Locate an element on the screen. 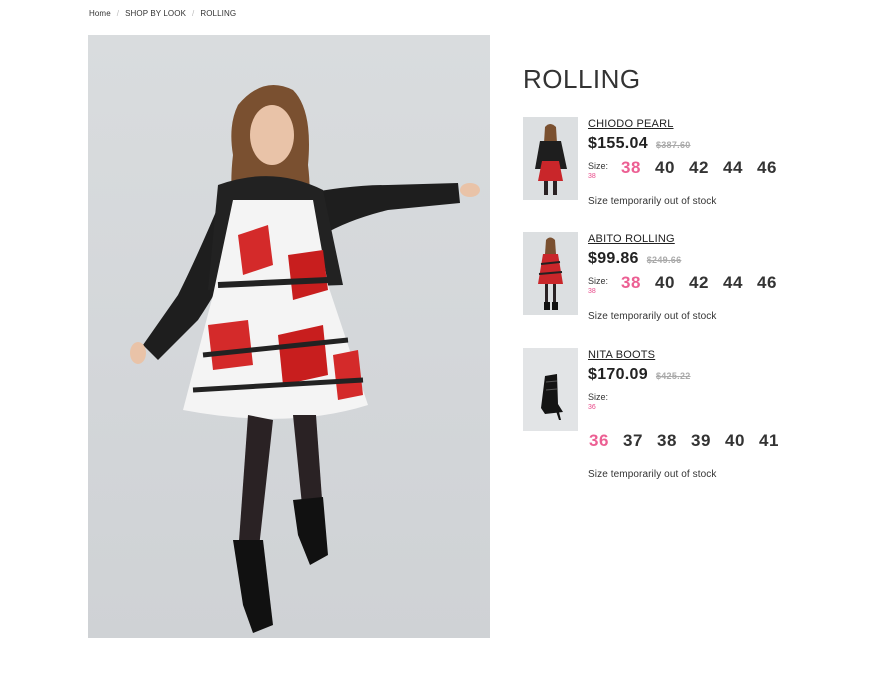  size-option: 41 is located at coordinates (776, 441).